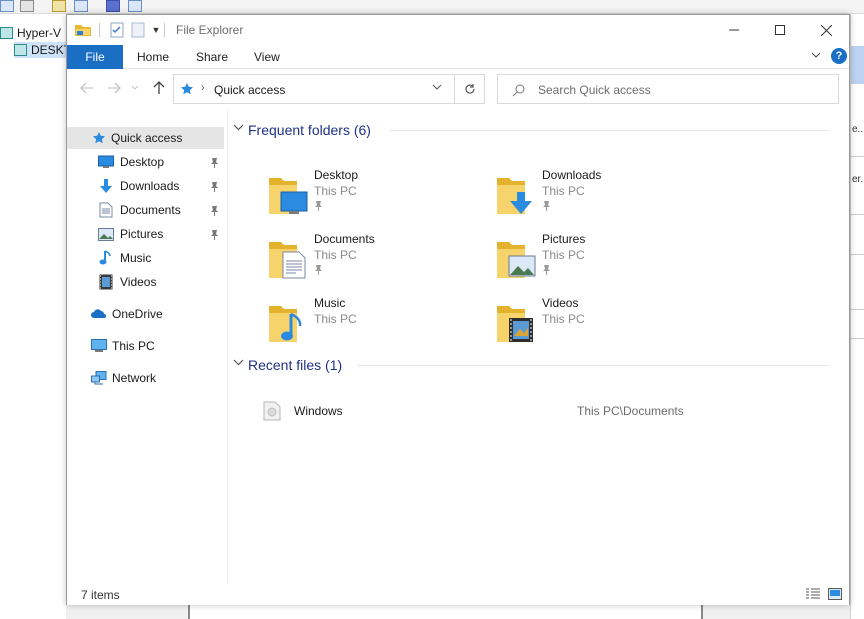 The width and height of the screenshot is (864, 619). Describe the element at coordinates (734, 30) in the screenshot. I see `minimize-button` at that location.